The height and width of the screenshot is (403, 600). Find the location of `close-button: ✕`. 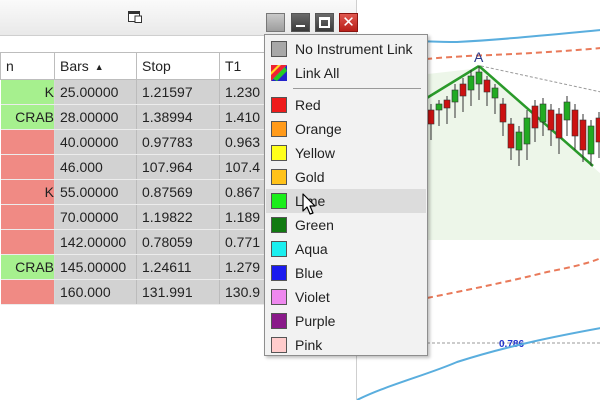

close-button: ✕ is located at coordinates (348, 22).